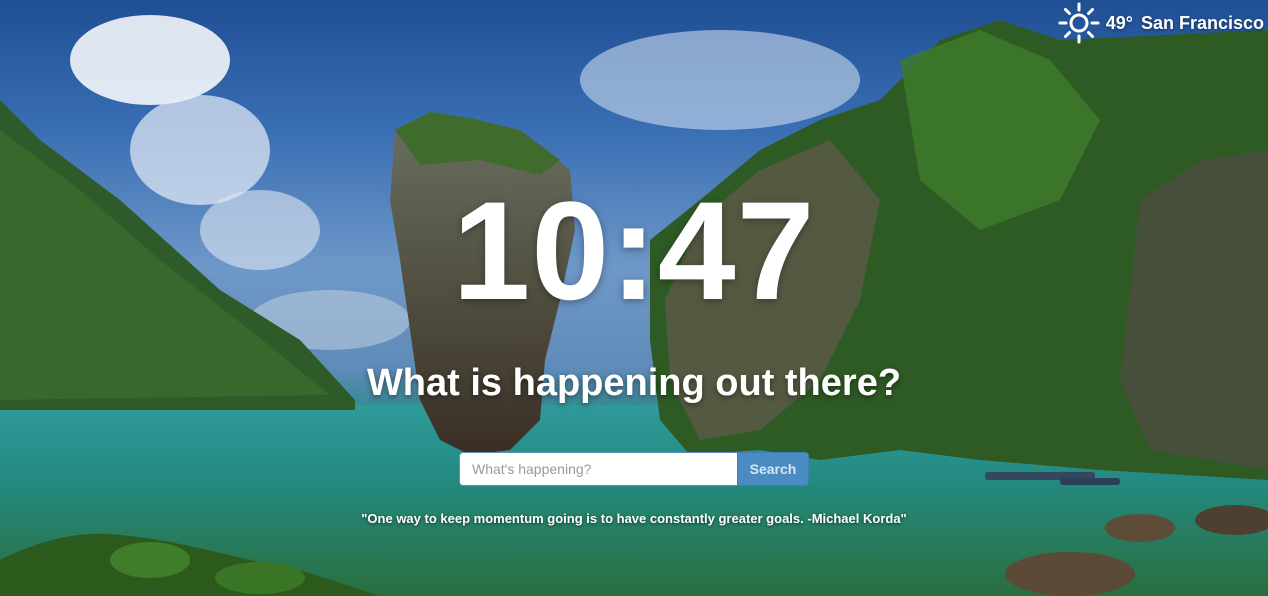  I want to click on weather-widget: 49° San Francisco, so click(1161, 23).